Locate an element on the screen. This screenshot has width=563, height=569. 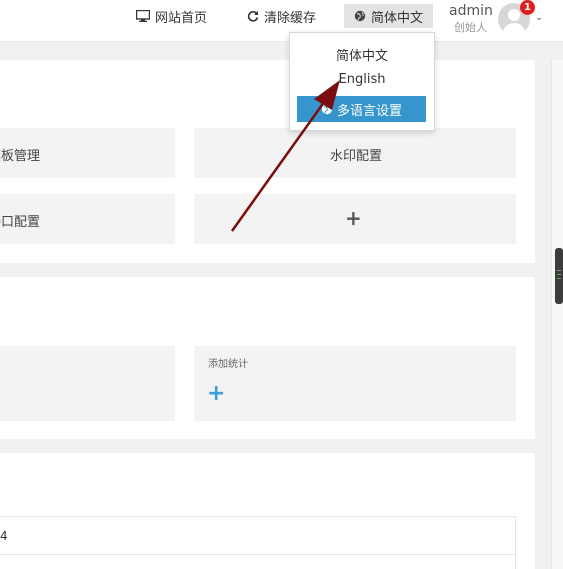
tile-template-manage: 模板管理 is located at coordinates (87, 153).